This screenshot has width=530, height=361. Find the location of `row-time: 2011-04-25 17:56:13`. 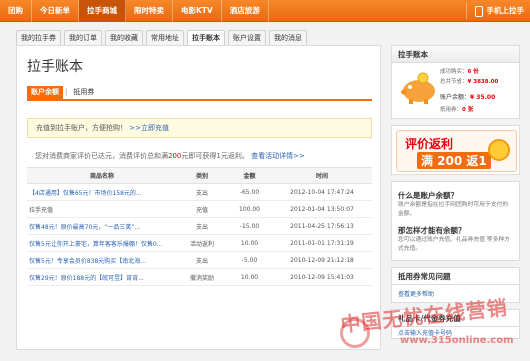

row-time: 2011-04-25 17:56:13 is located at coordinates (322, 226).